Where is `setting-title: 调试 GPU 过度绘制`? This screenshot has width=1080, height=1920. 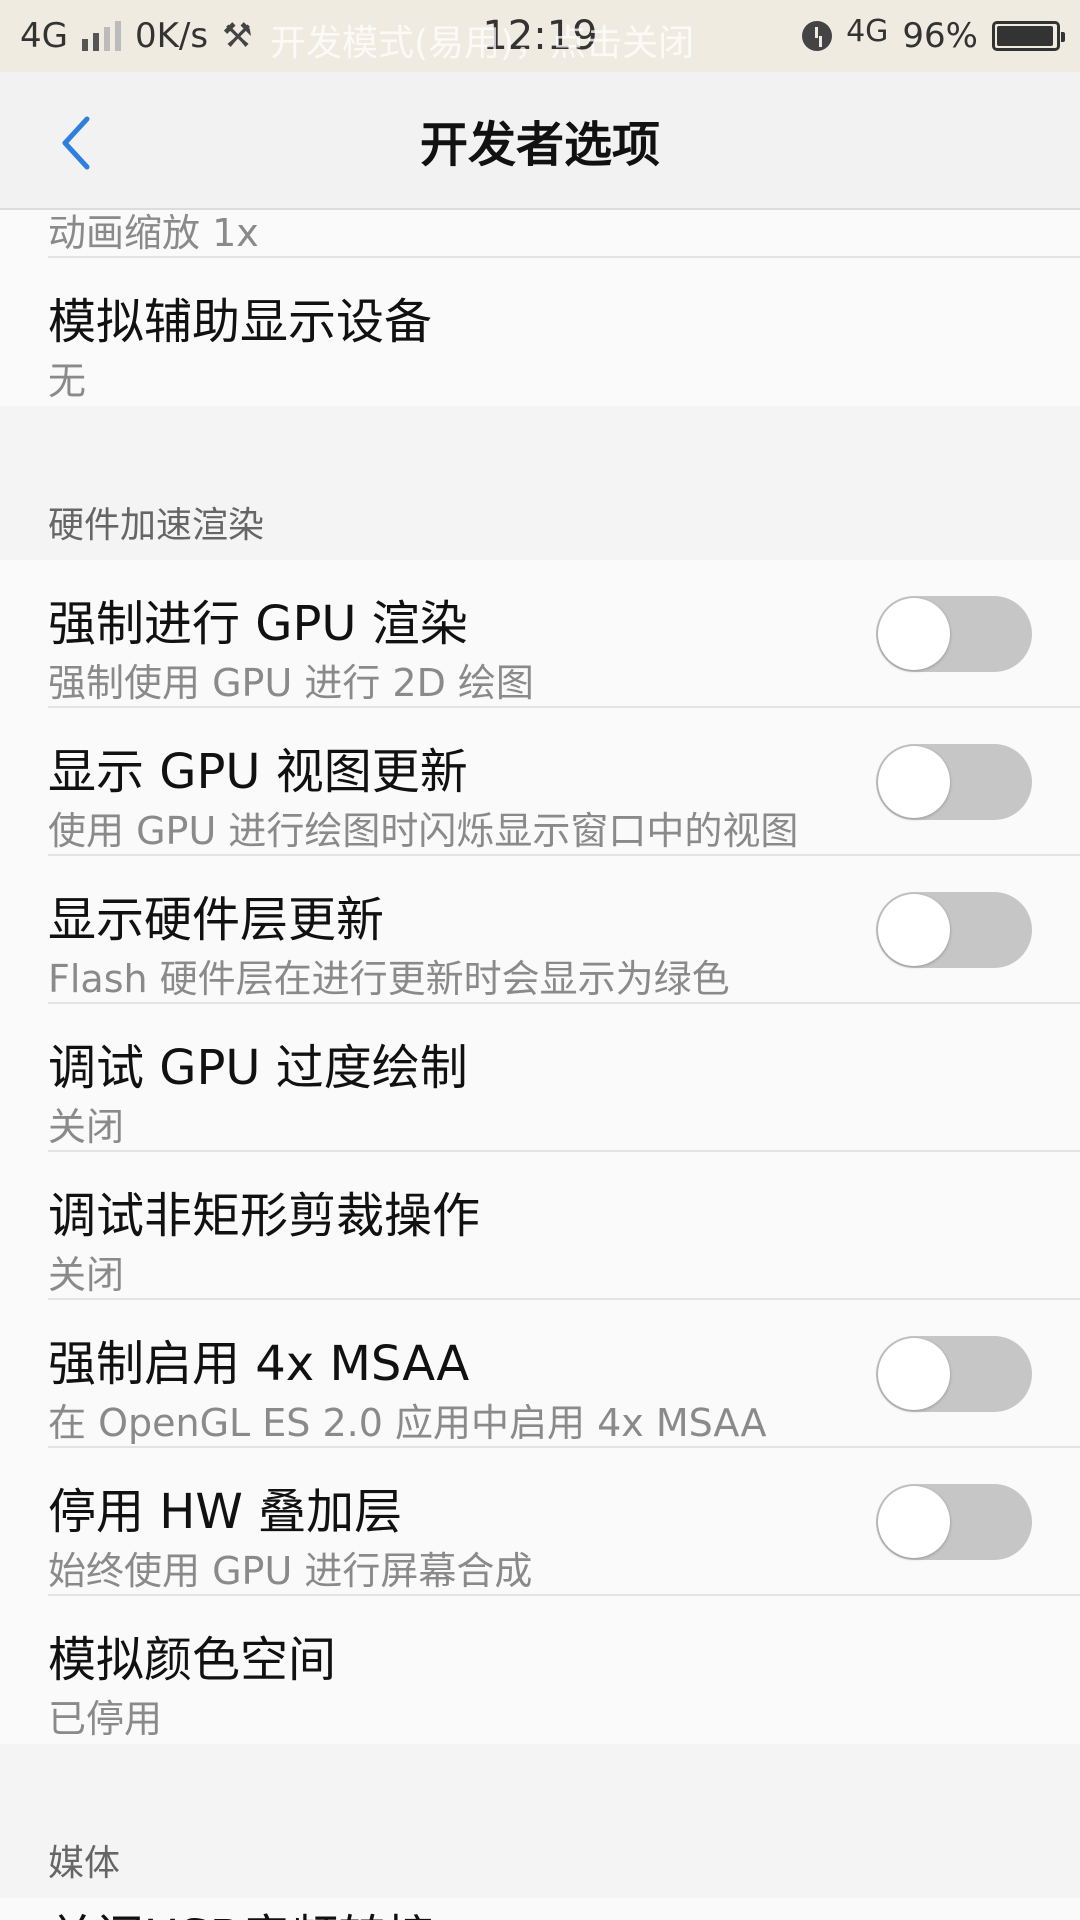
setting-title: 调试 GPU 过度绘制 is located at coordinates (258, 1068).